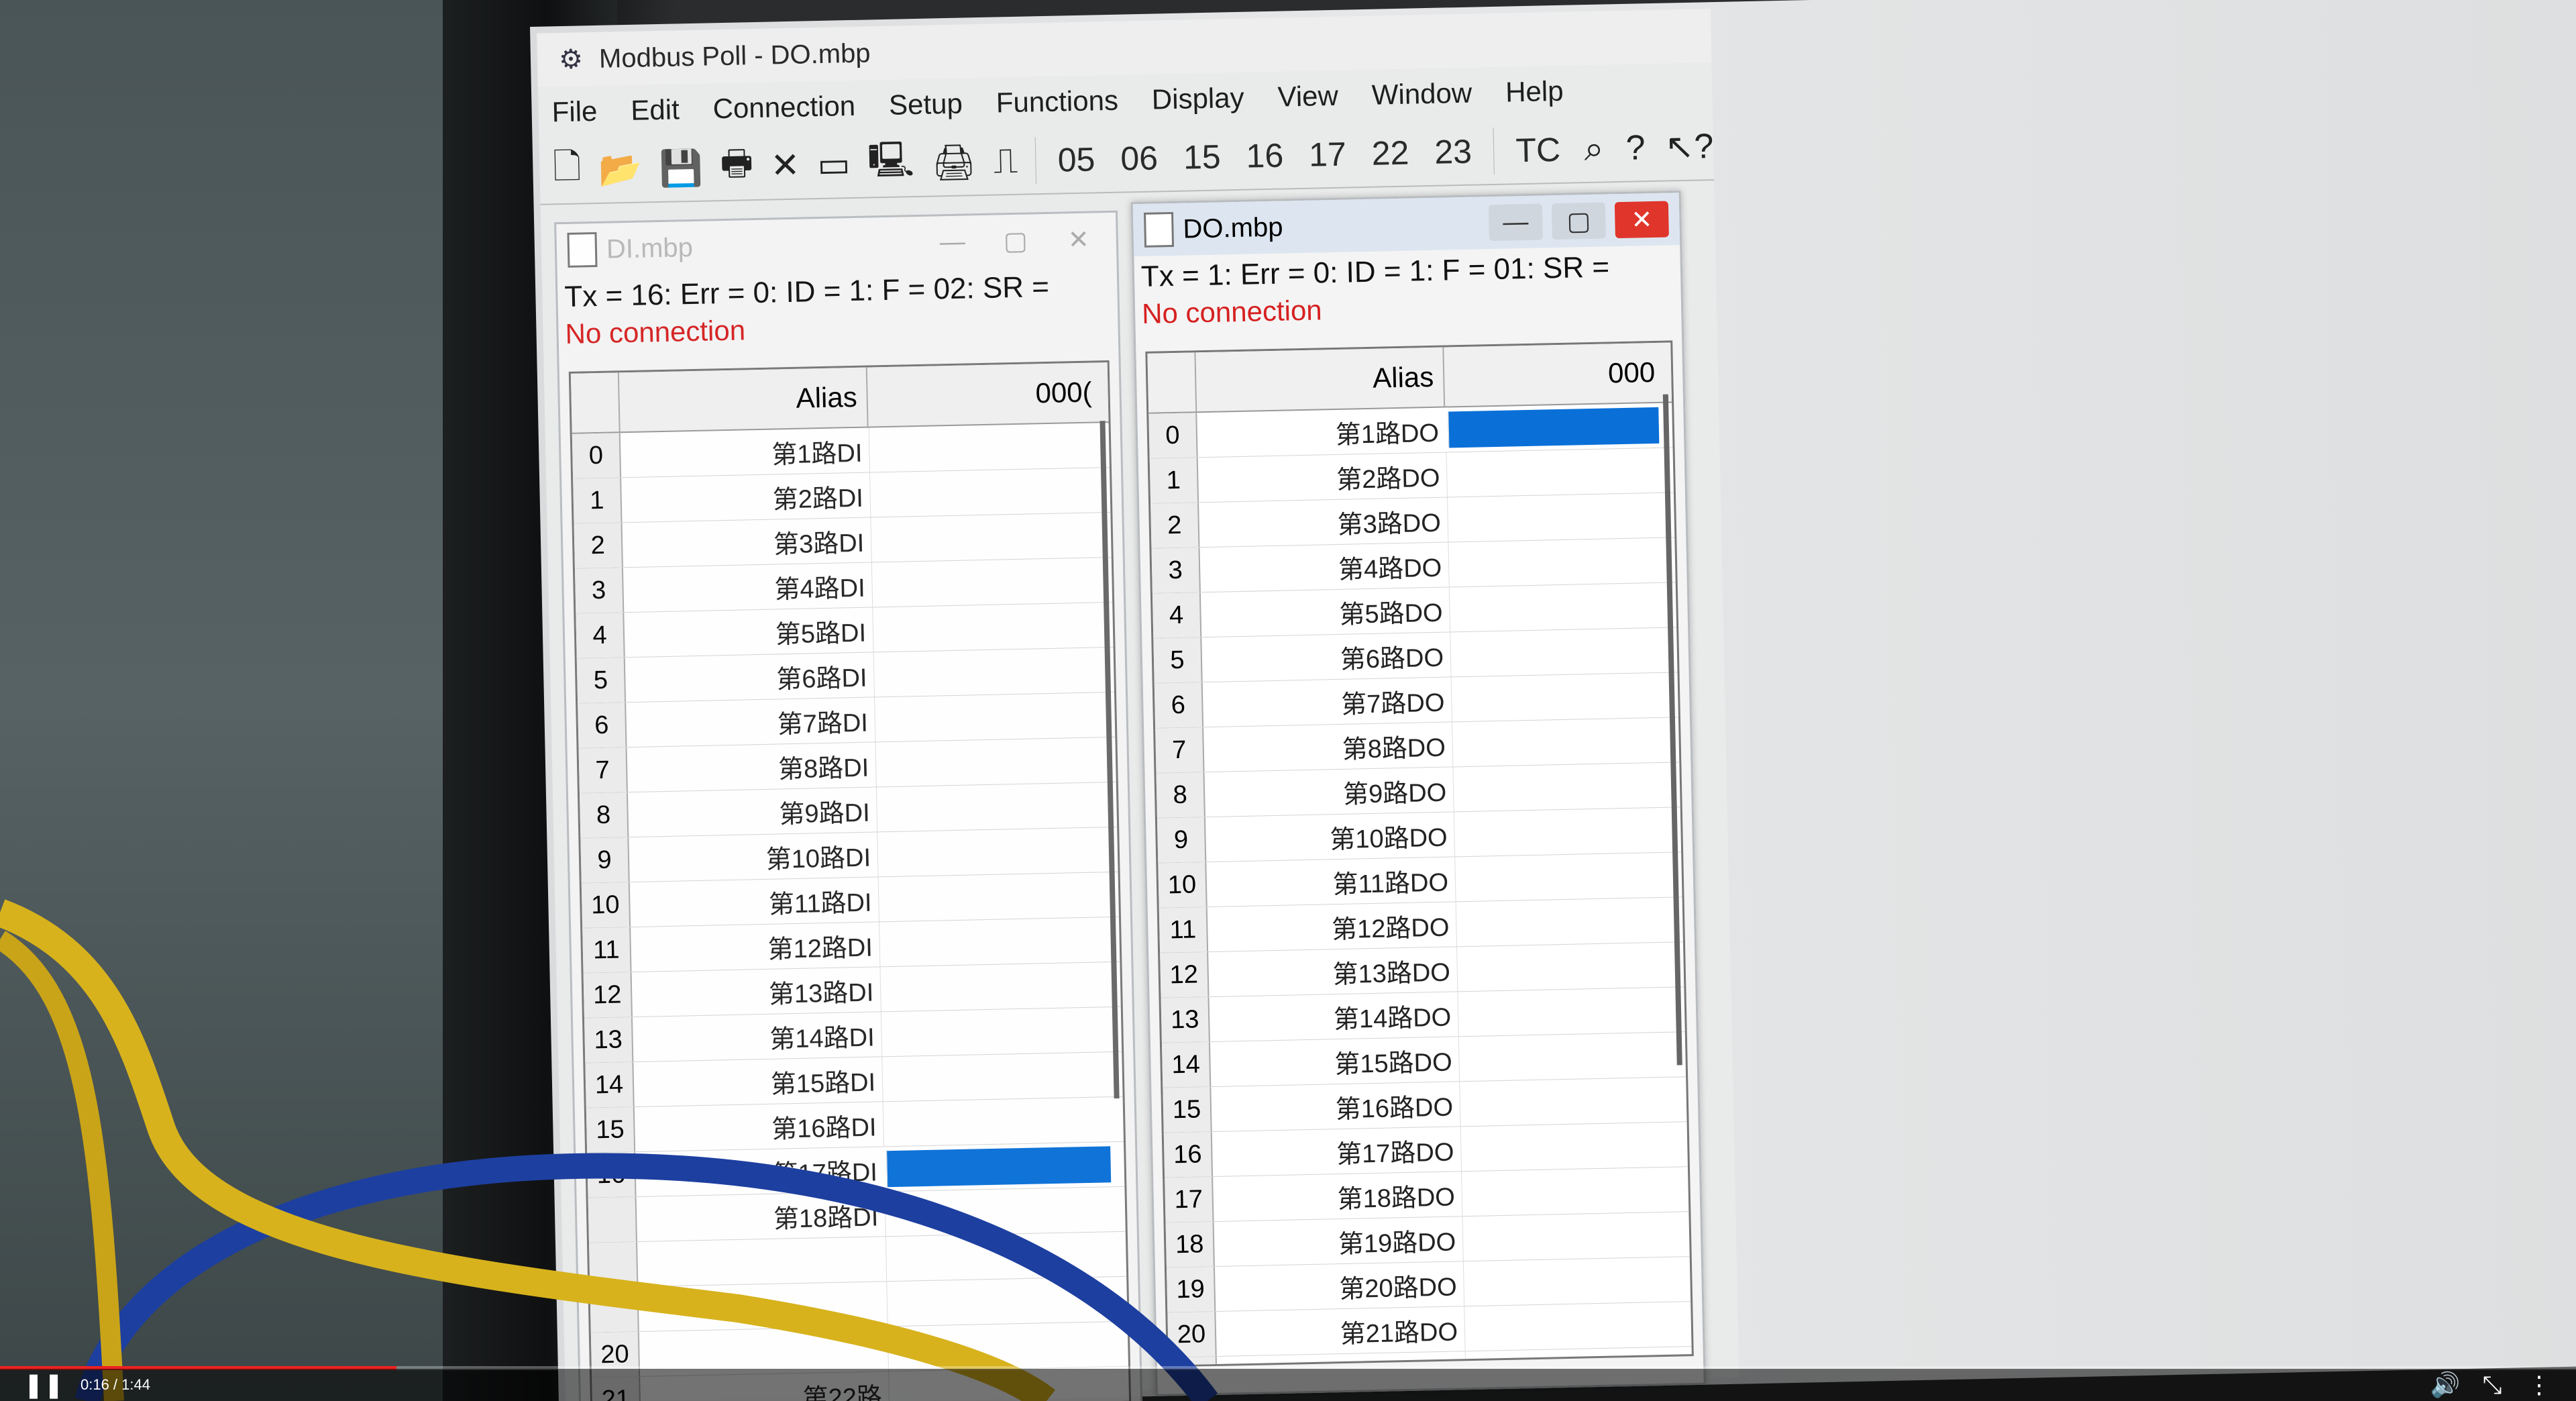 This screenshot has width=2576, height=1401. I want to click on menu-connection: Connection, so click(783, 107).